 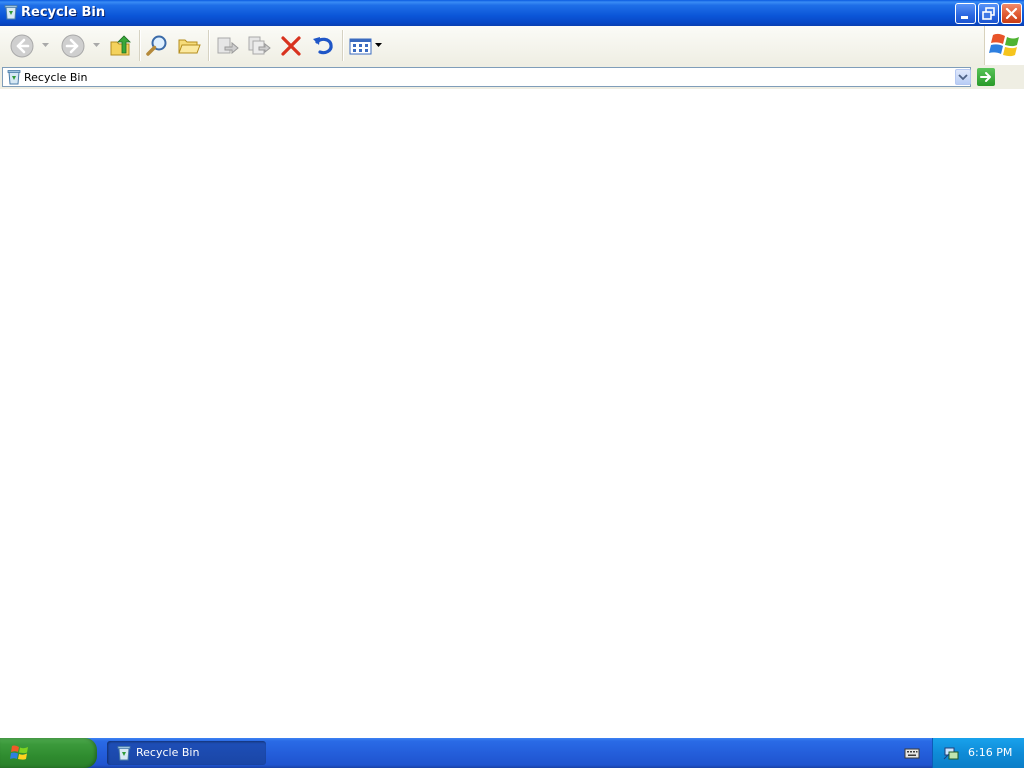 I want to click on chevron-down-icon, so click(x=963, y=77).